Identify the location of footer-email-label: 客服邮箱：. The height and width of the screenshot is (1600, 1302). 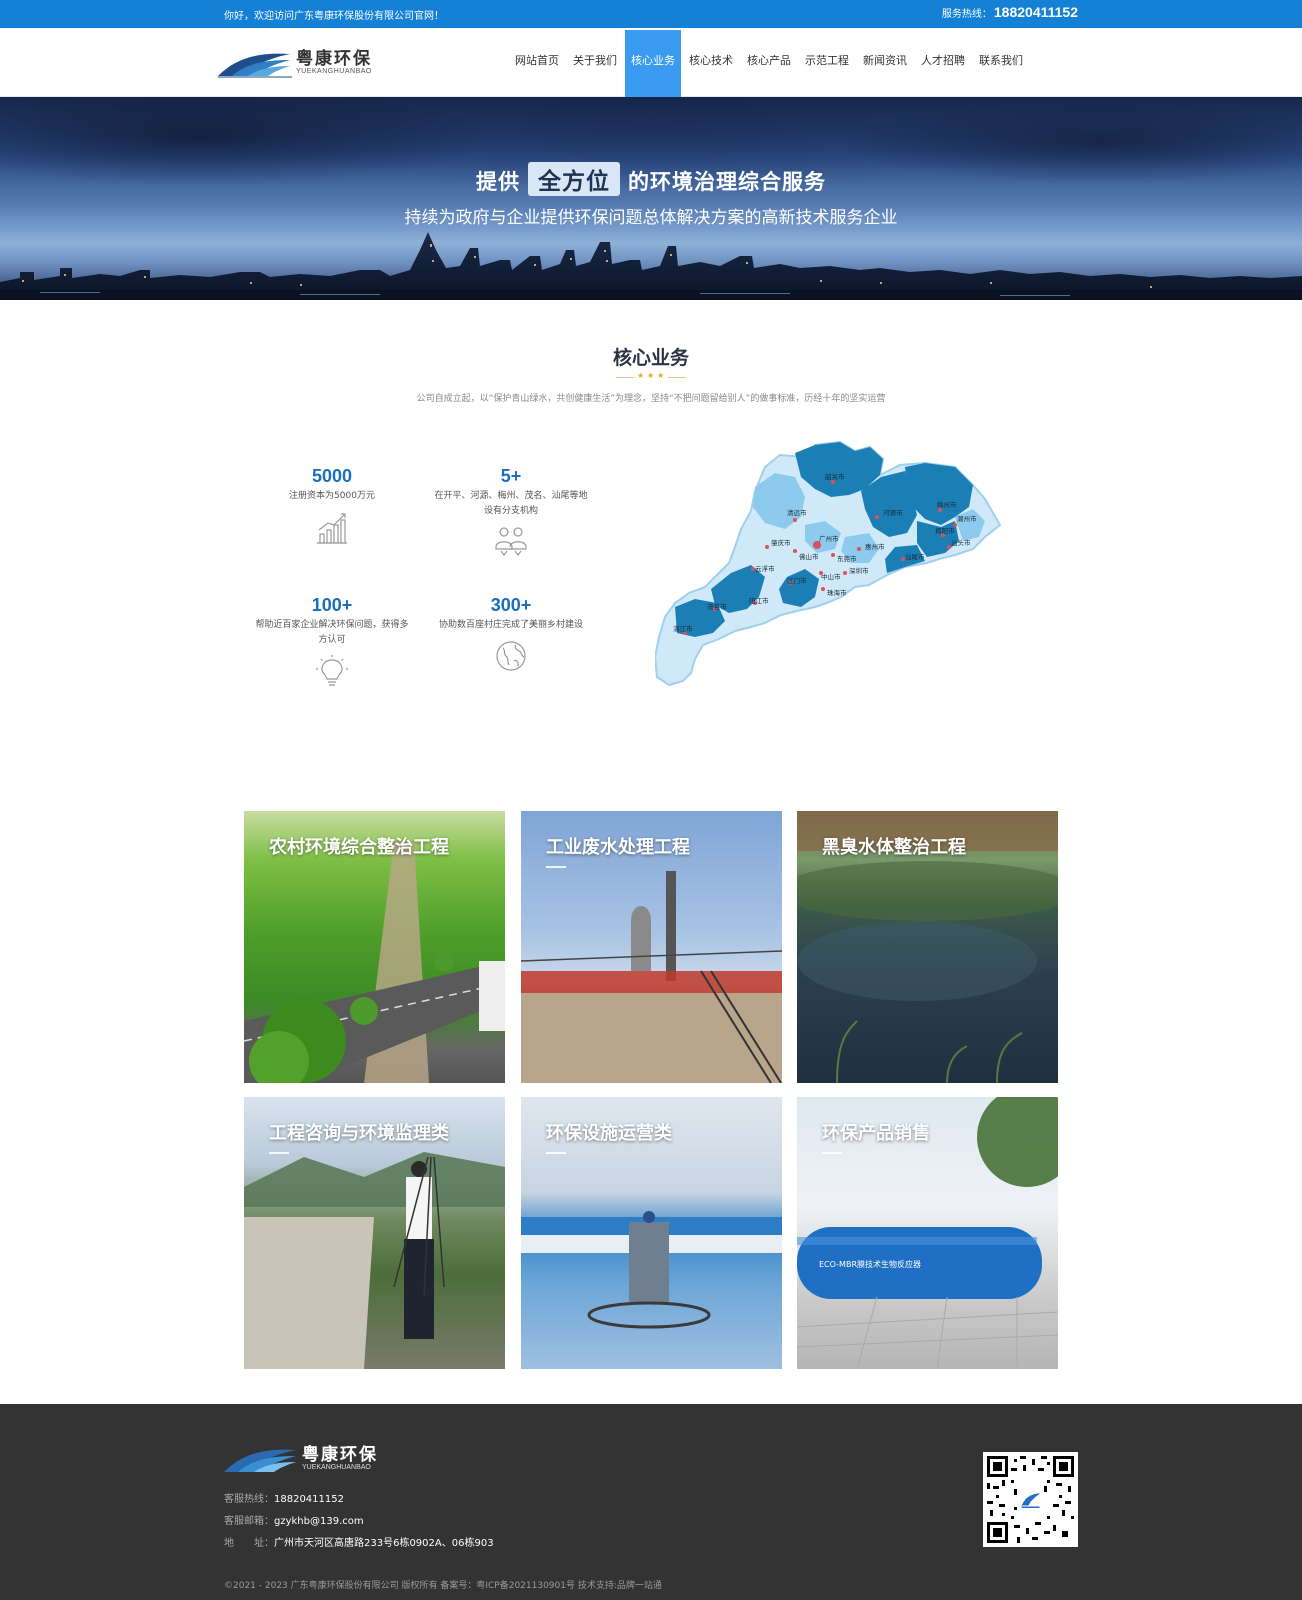
(249, 1521).